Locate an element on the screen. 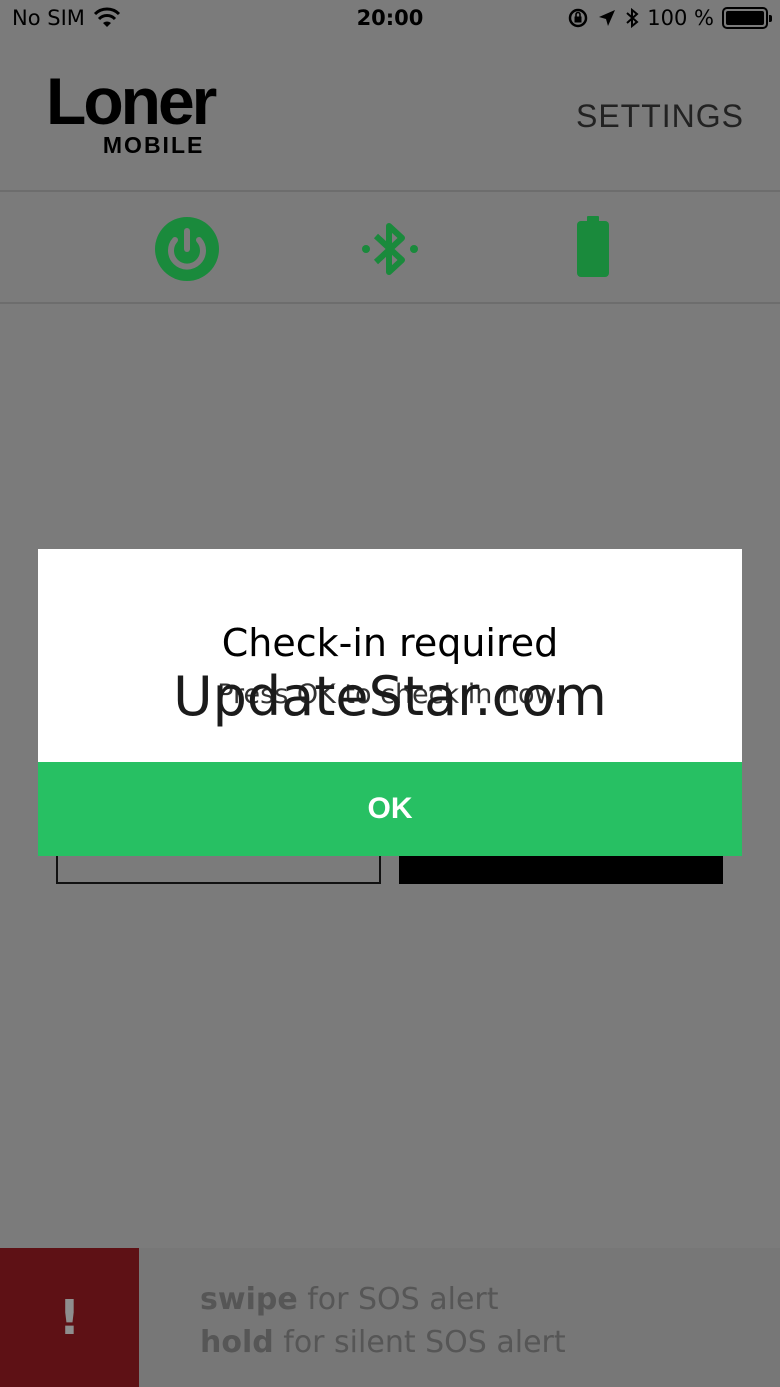 The width and height of the screenshot is (780, 1387). battery-status-icon is located at coordinates (747, 18).